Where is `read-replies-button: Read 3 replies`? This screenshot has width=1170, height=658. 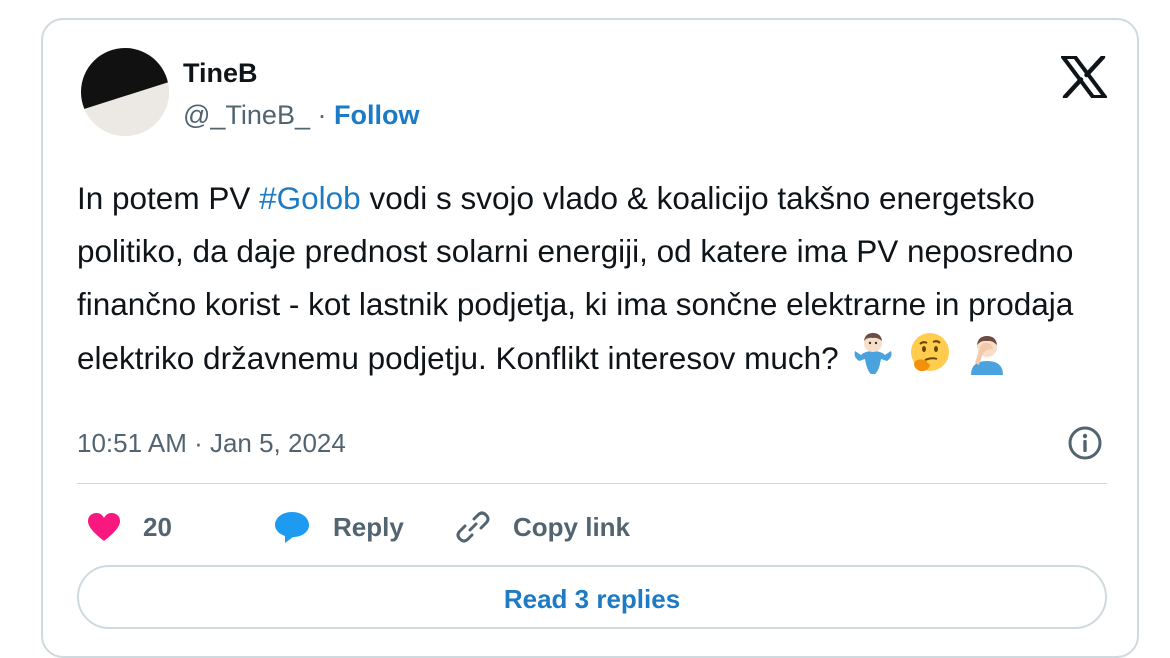 read-replies-button: Read 3 replies is located at coordinates (592, 597).